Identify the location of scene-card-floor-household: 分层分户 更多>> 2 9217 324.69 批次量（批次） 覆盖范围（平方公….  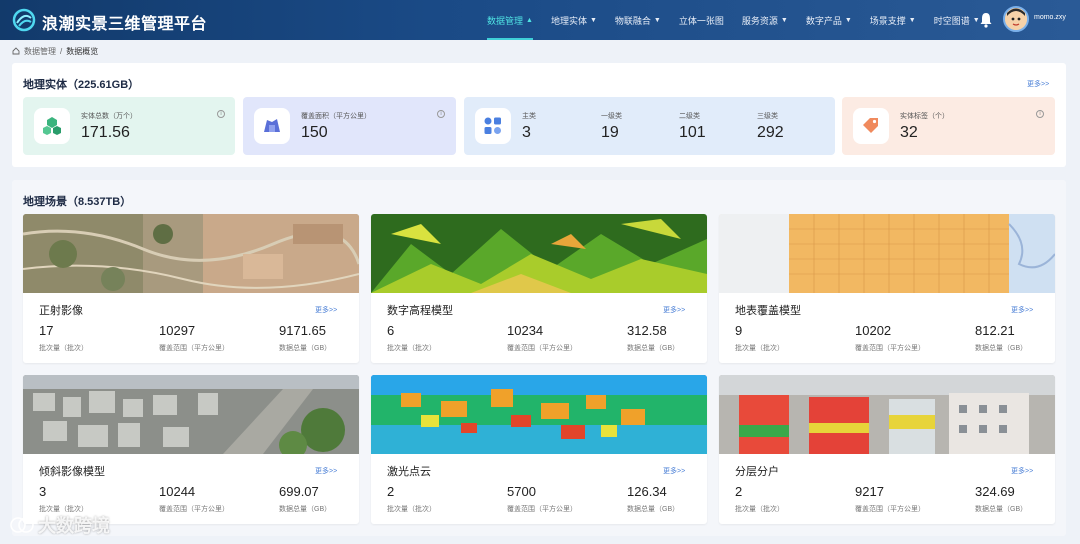
(887, 449).